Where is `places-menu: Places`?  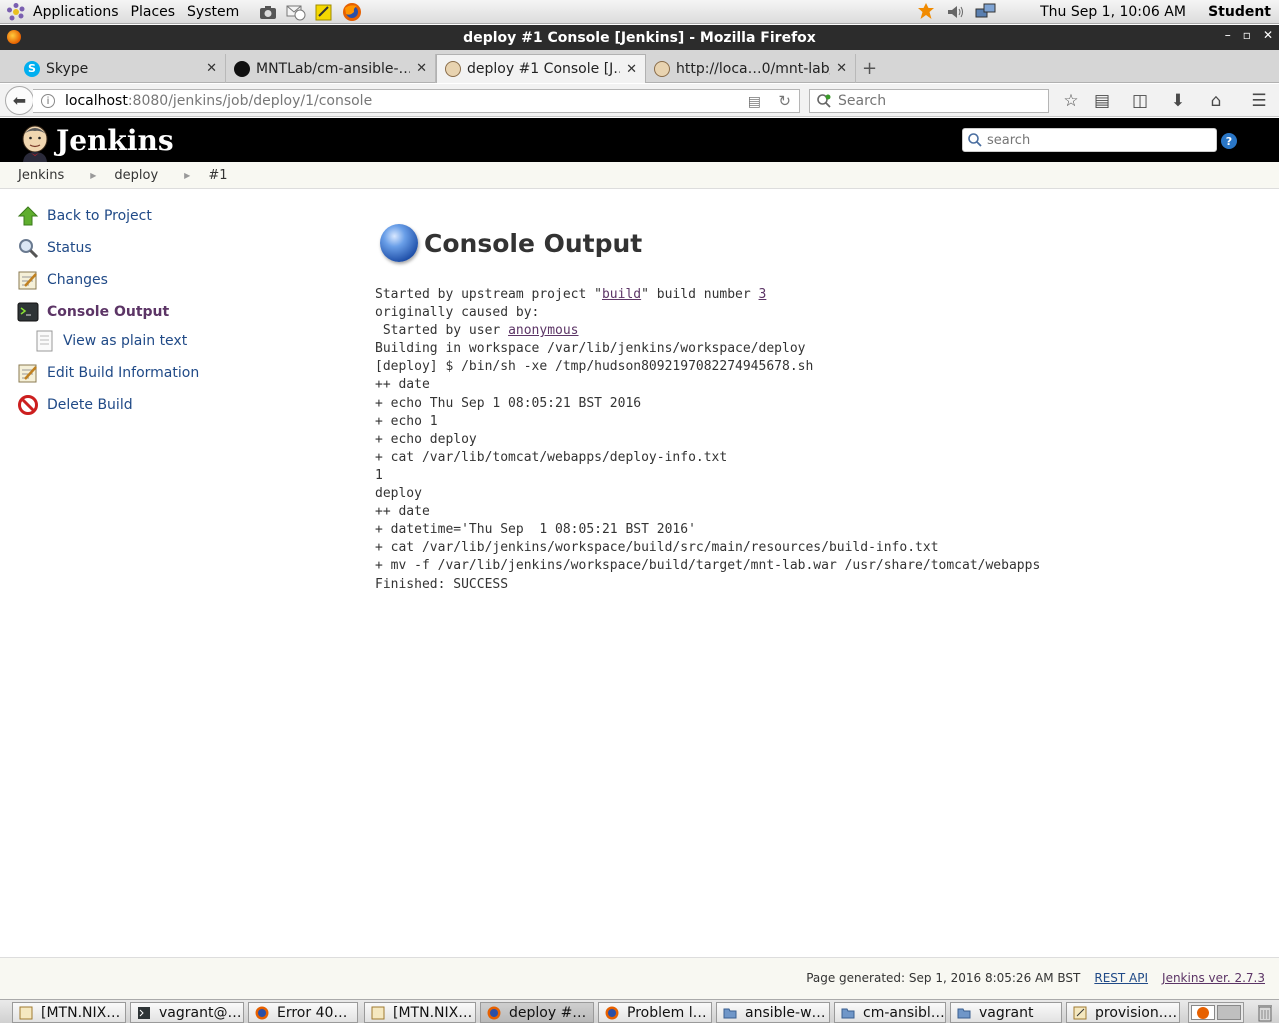 places-menu: Places is located at coordinates (153, 12).